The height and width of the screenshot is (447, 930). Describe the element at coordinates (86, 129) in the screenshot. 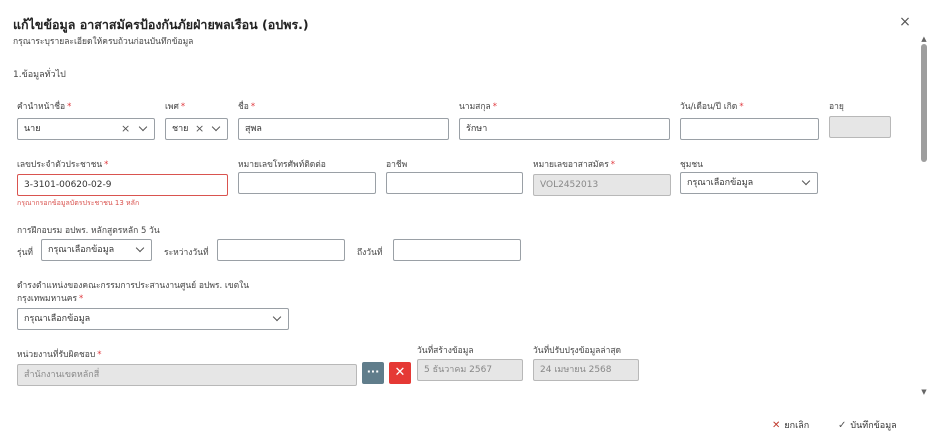

I see `prefix-select: นาย ×` at that location.